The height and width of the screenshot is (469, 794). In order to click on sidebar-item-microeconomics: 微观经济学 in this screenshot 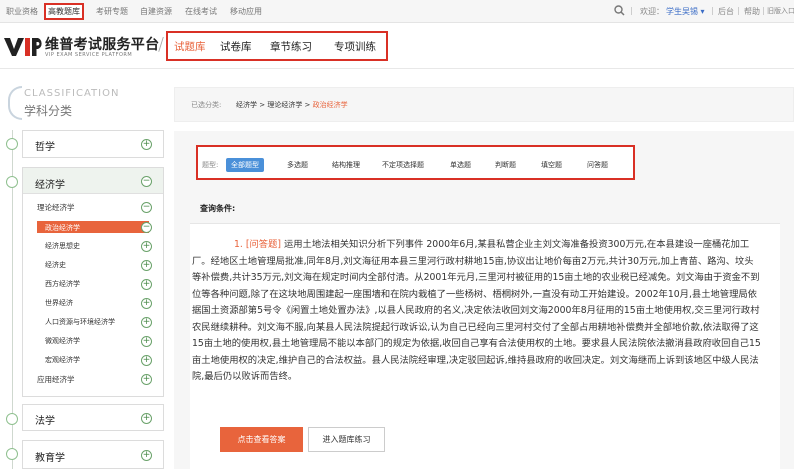, I will do `click(62, 341)`.